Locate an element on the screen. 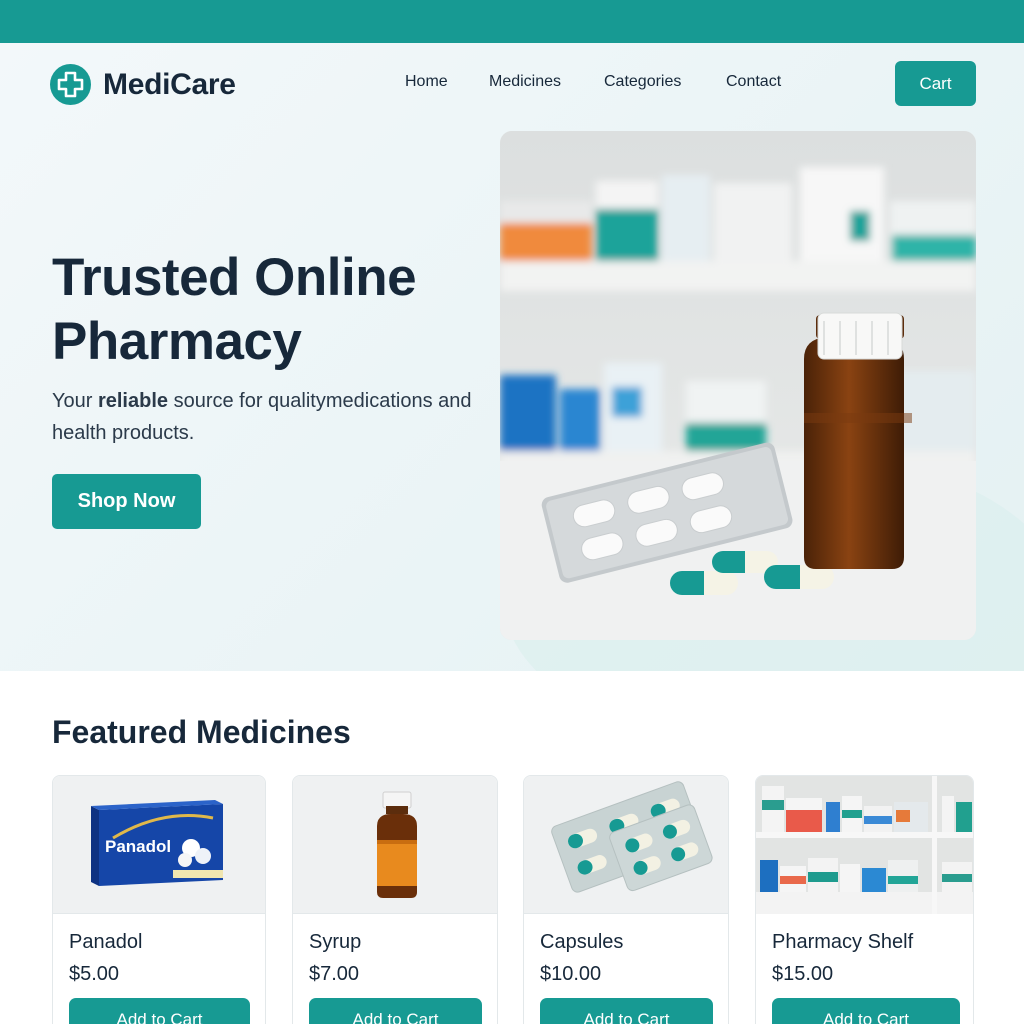 This screenshot has height=1024, width=1024. product-image-pharmacy-shelf is located at coordinates (864, 845).